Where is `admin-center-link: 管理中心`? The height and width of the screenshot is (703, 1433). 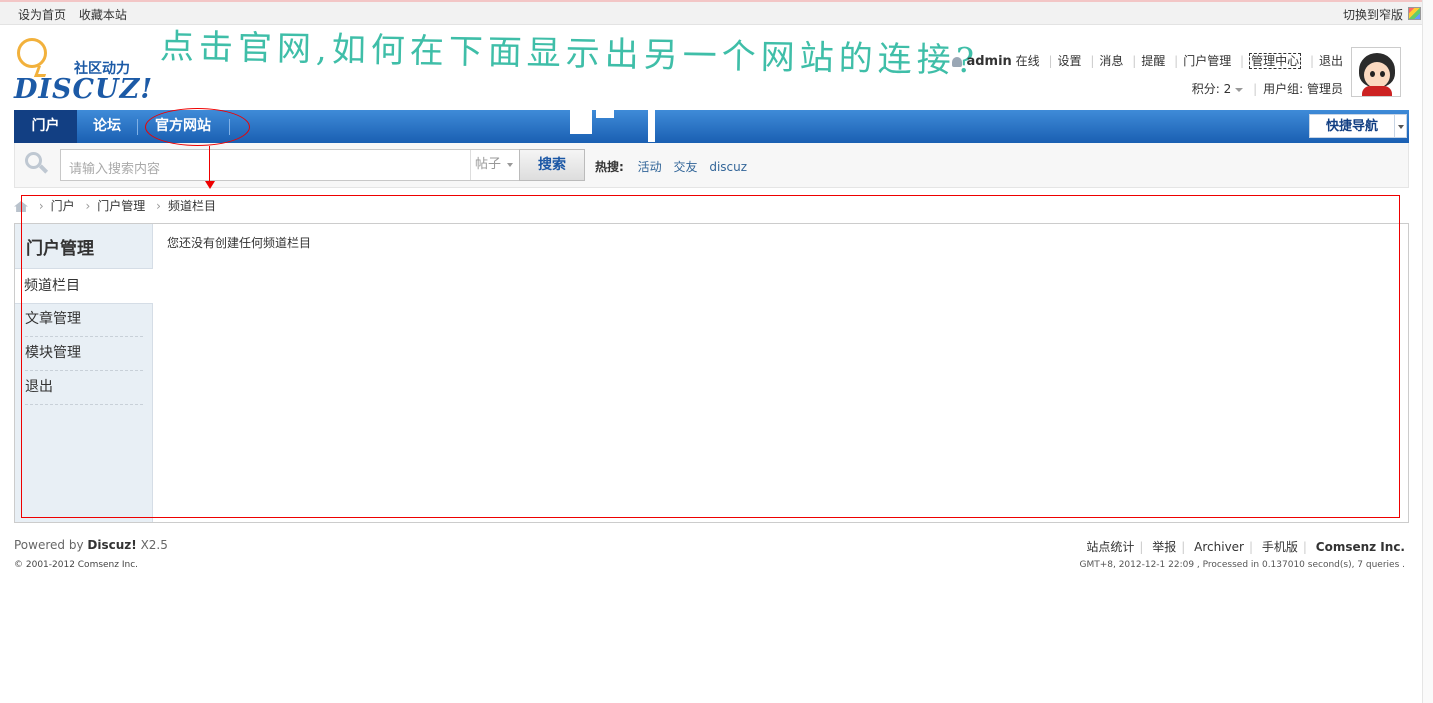
admin-center-link: 管理中心 is located at coordinates (1275, 61).